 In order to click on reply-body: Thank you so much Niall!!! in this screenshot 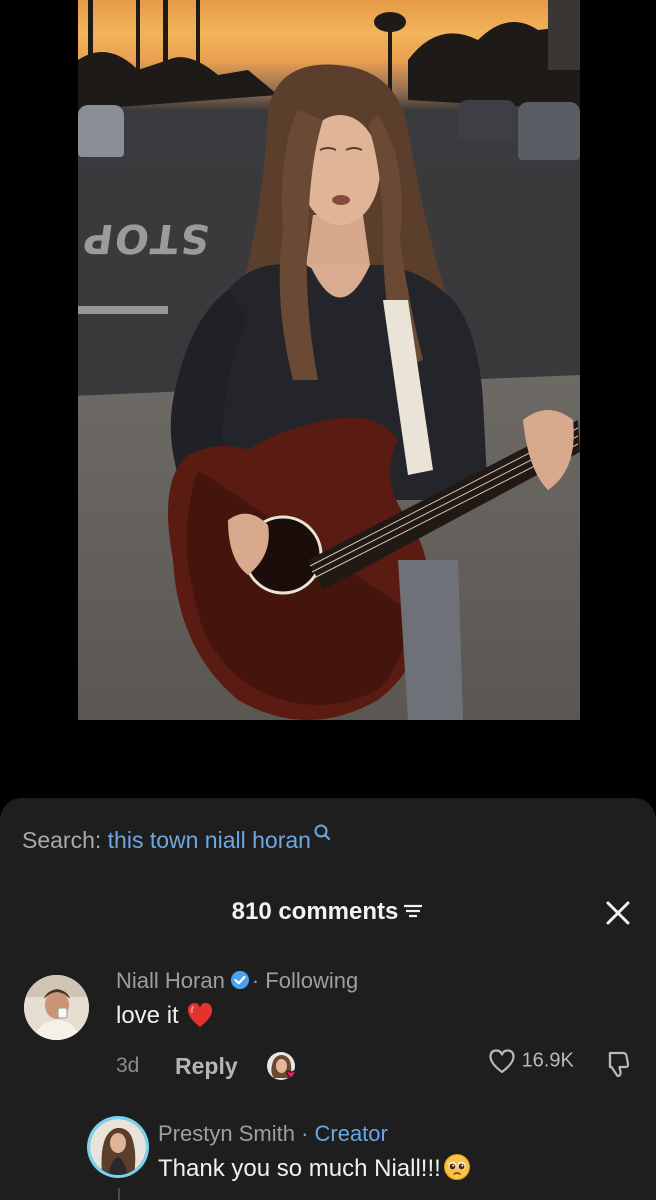, I will do `click(299, 1168)`.